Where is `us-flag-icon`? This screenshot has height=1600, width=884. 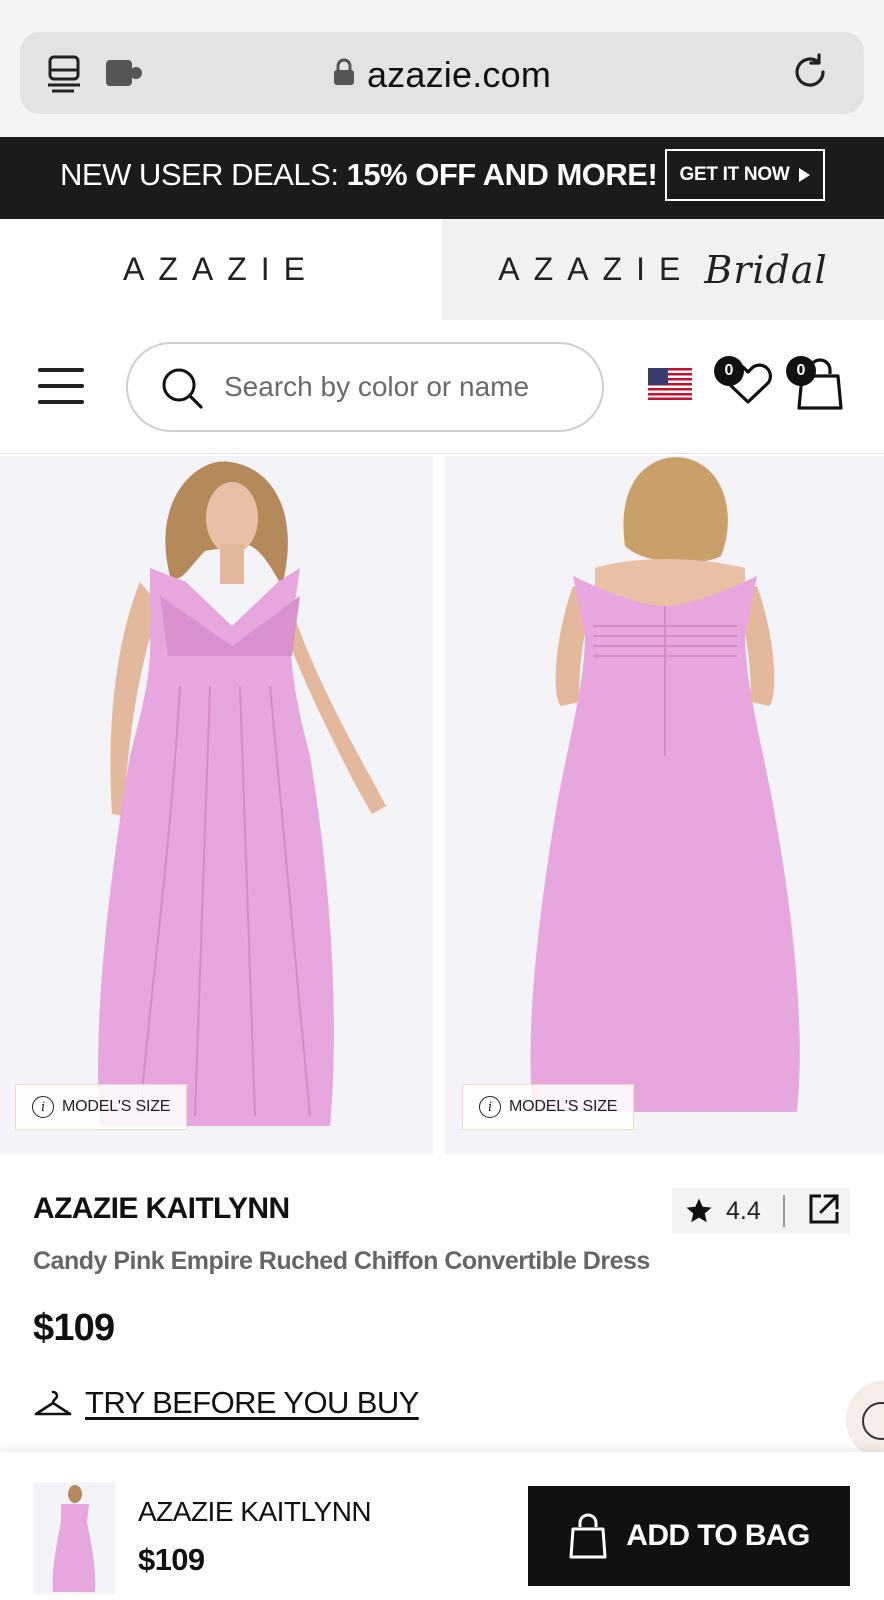 us-flag-icon is located at coordinates (670, 384).